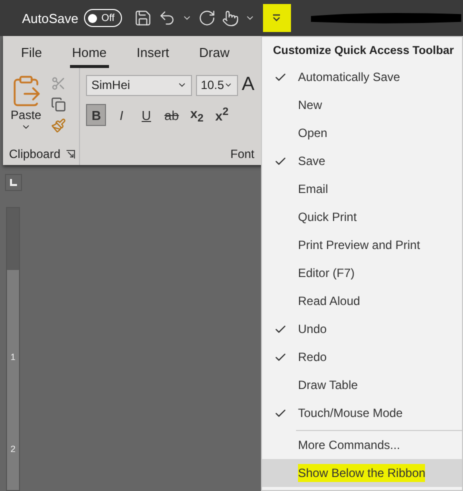 This screenshot has width=463, height=491. Describe the element at coordinates (146, 115) in the screenshot. I see `format-button: U` at that location.